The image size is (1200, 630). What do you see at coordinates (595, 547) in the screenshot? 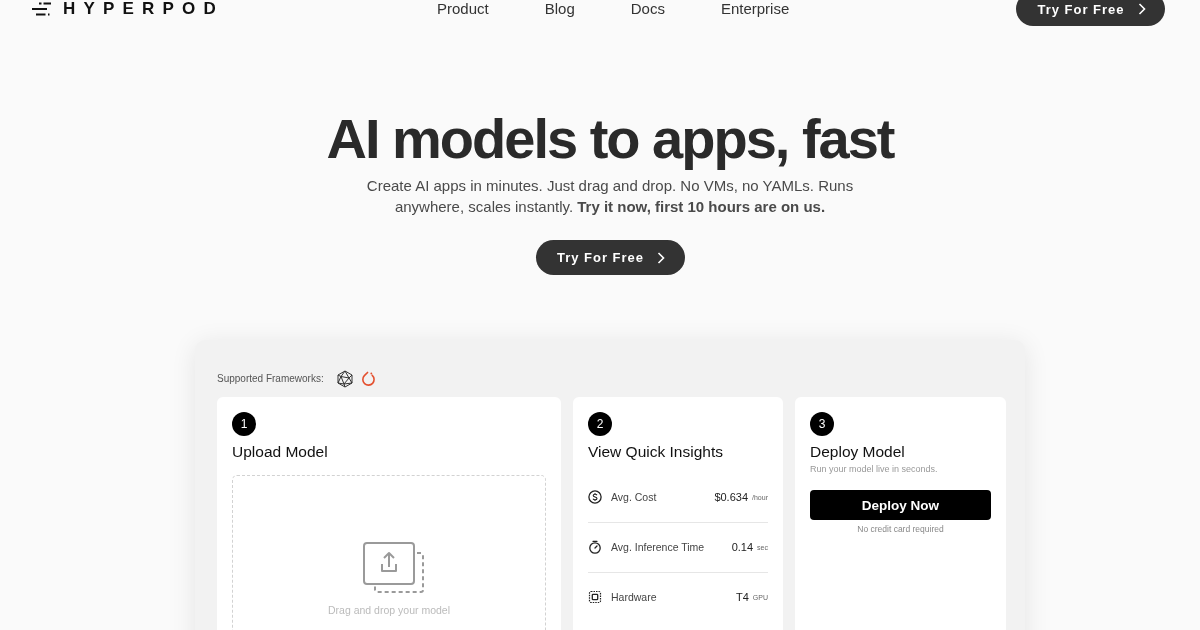
I see `stopwatch-icon` at bounding box center [595, 547].